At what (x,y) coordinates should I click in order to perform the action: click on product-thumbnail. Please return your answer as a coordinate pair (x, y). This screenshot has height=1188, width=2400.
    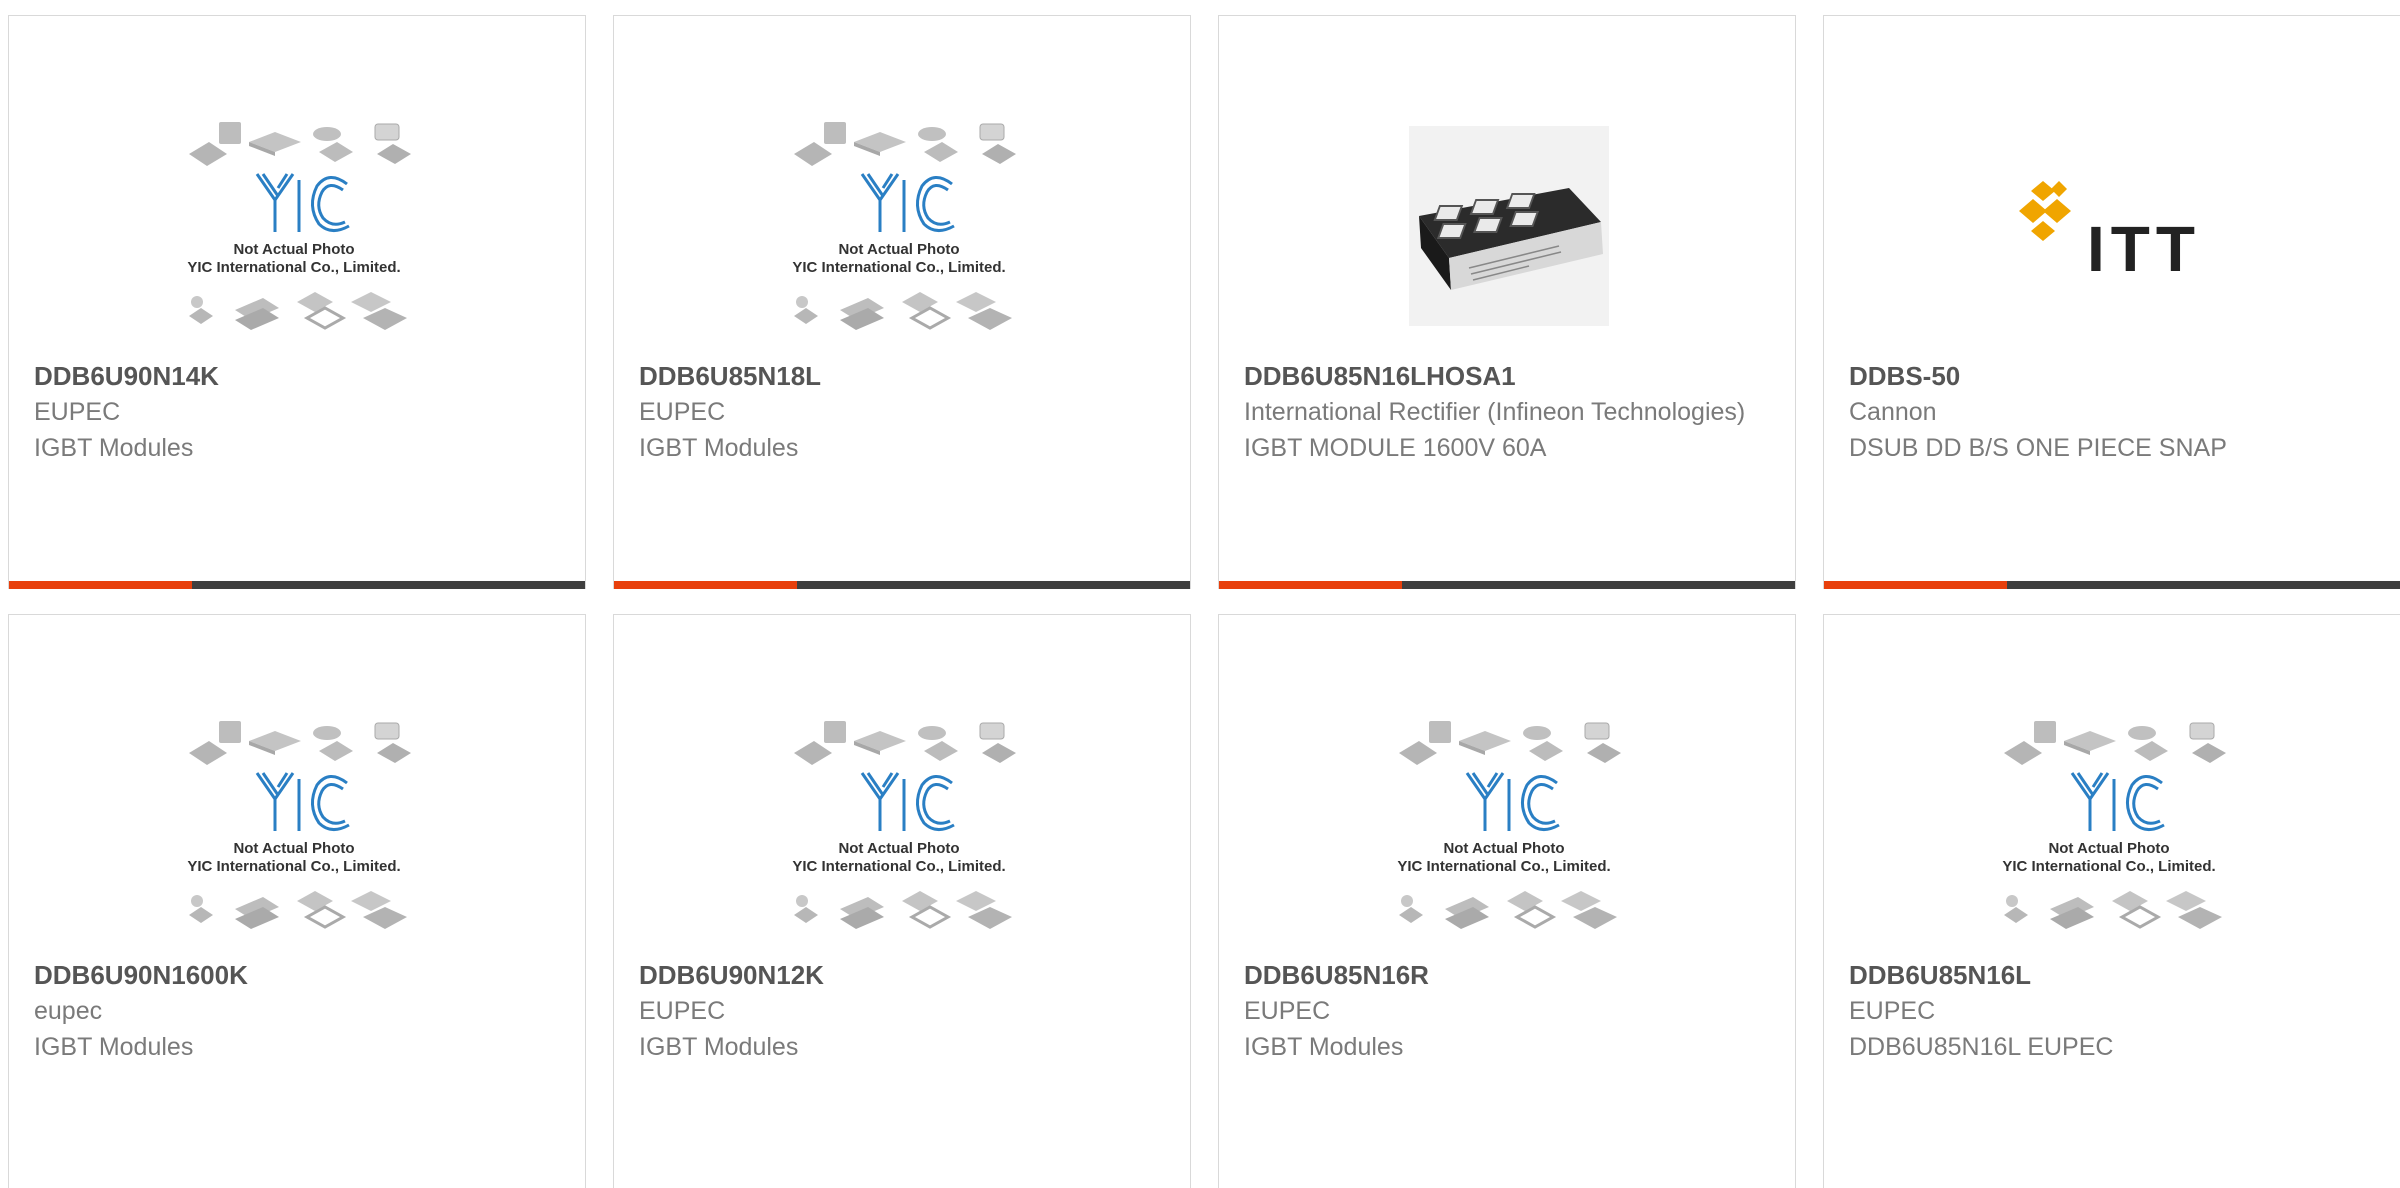
    Looking at the image, I should click on (1509, 226).